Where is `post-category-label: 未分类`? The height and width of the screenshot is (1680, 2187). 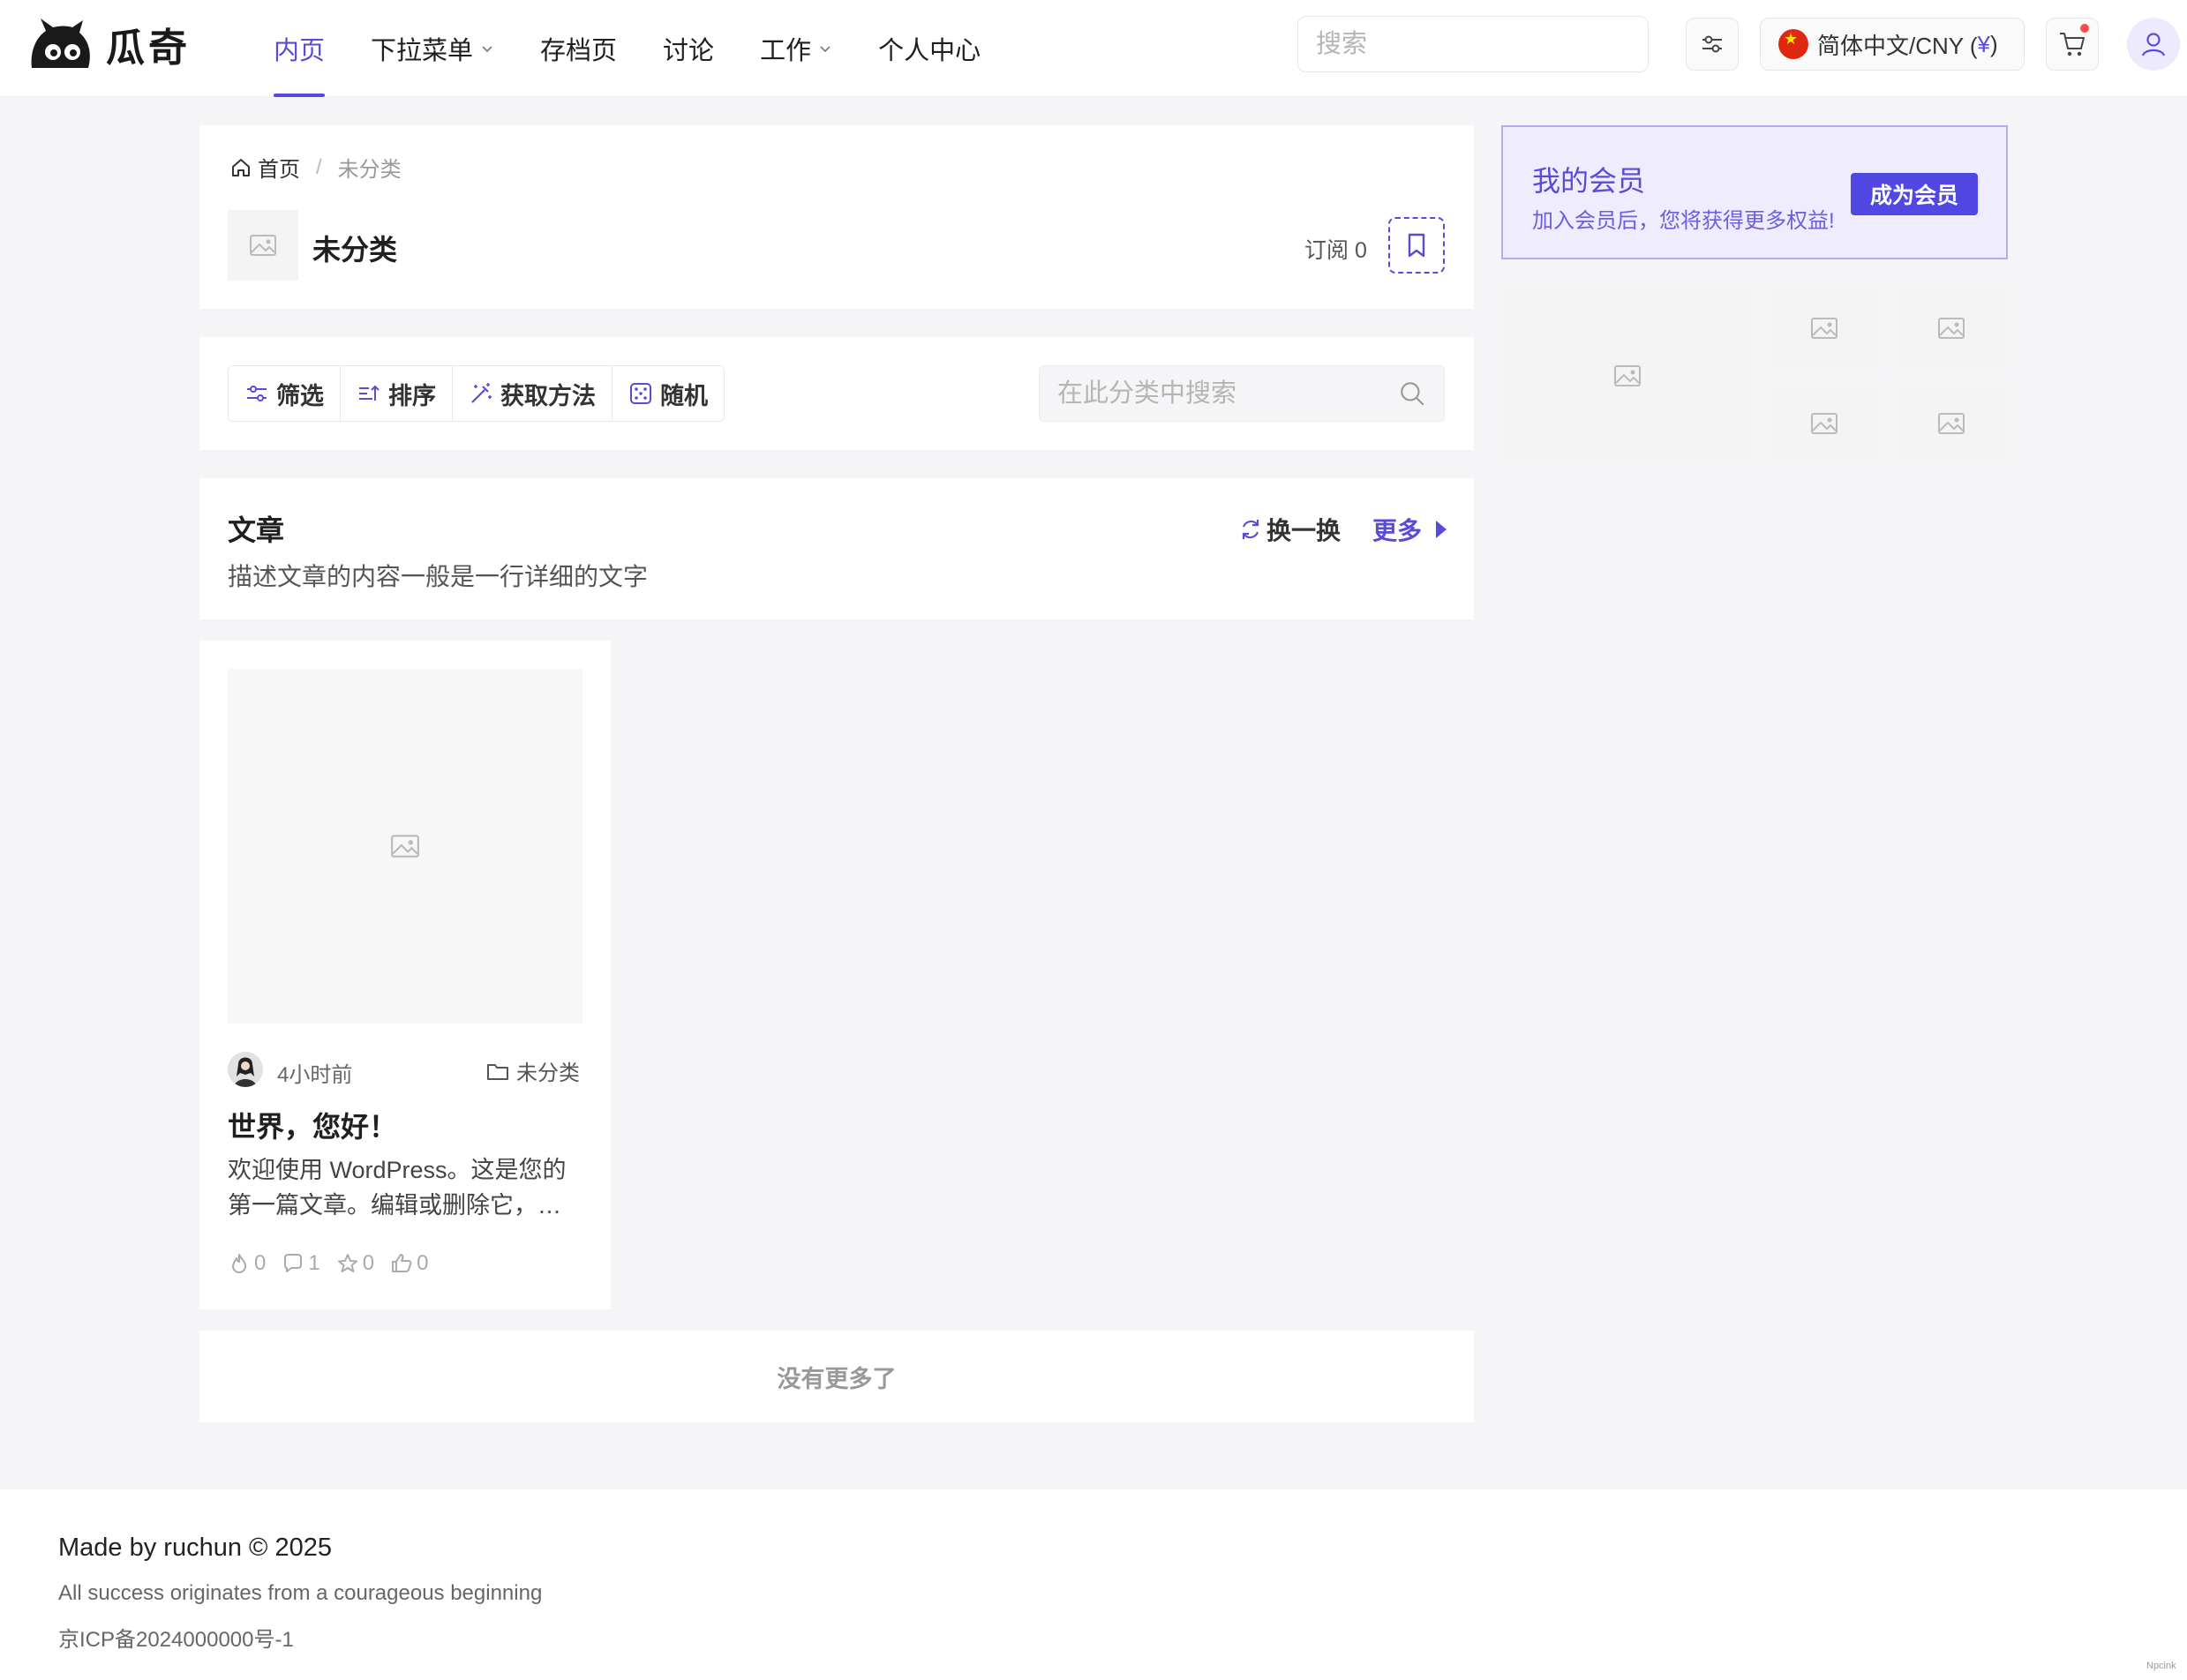
post-category-label: 未分类 is located at coordinates (548, 1073).